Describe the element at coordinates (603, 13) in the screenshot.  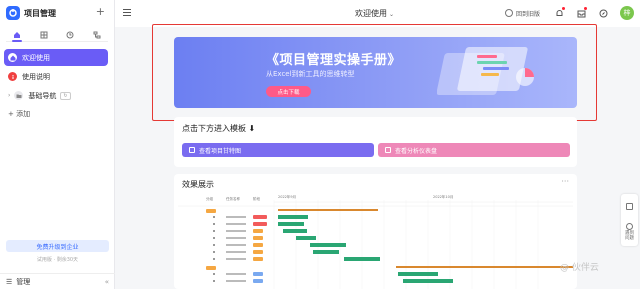
I see `compass-icon` at that location.